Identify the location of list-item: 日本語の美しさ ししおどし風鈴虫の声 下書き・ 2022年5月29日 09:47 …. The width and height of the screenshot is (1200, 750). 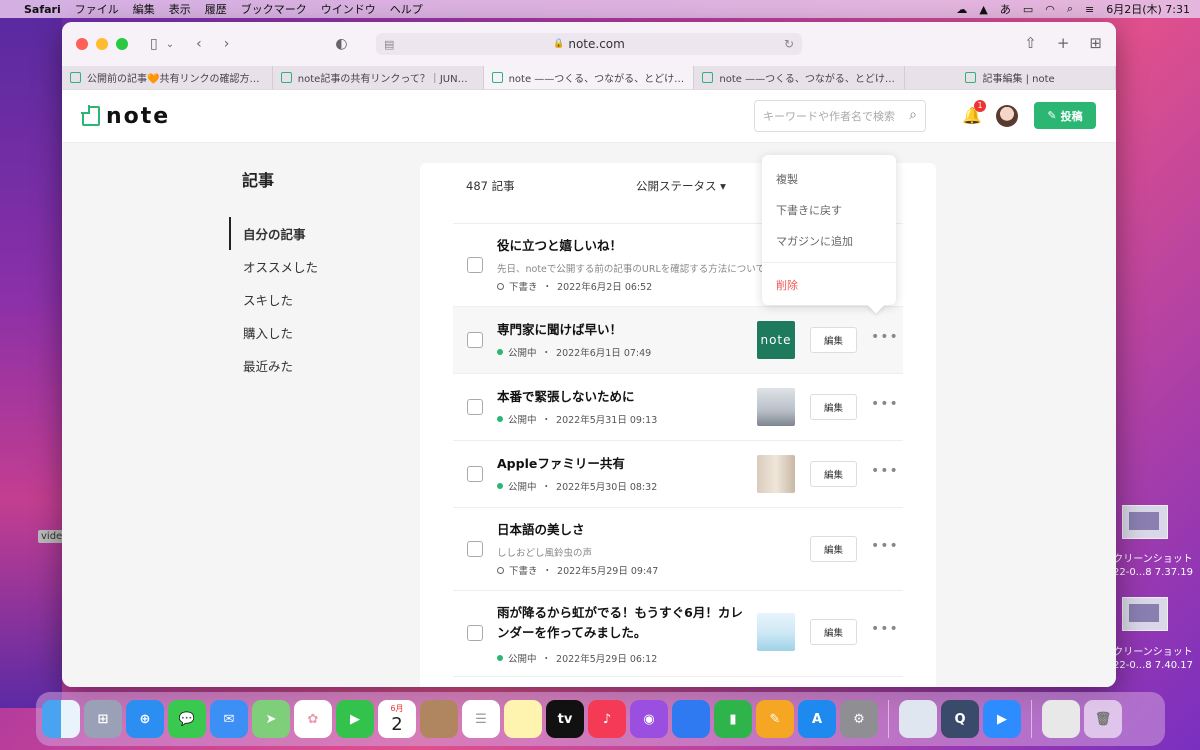
(678, 549).